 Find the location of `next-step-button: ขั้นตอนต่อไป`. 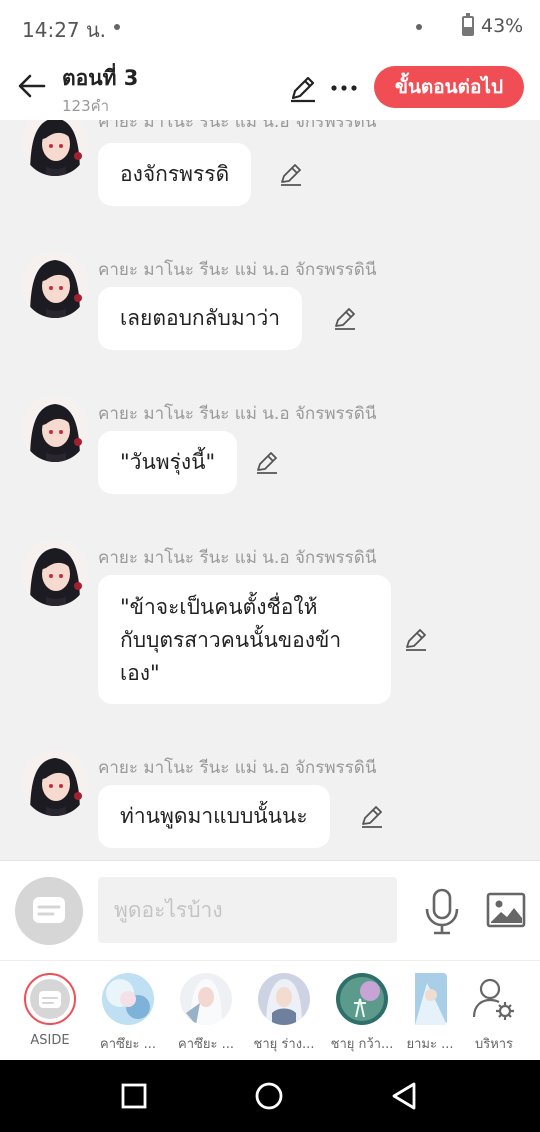

next-step-button: ขั้นตอนต่อไป is located at coordinates (449, 87).